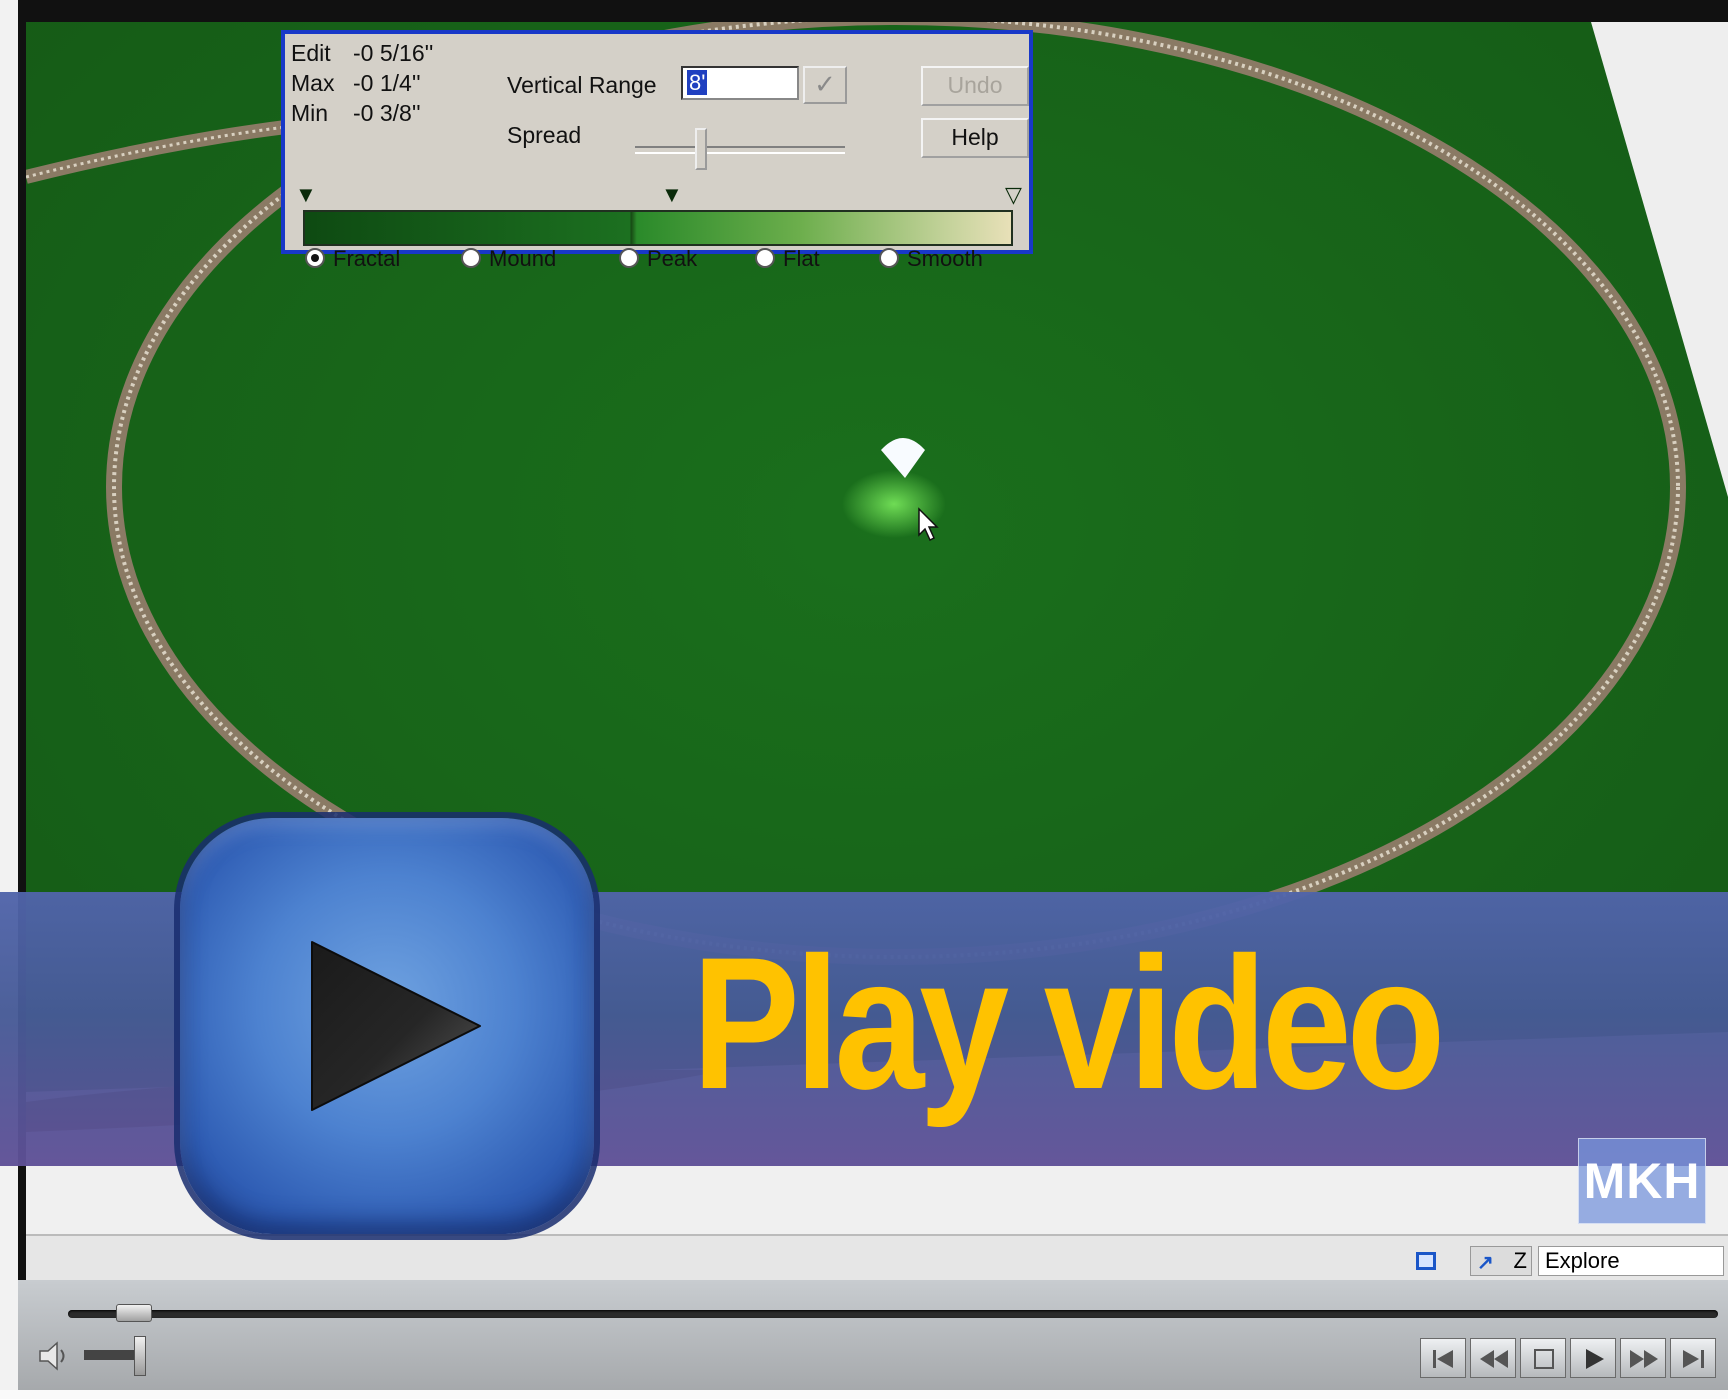  What do you see at coordinates (658, 228) in the screenshot?
I see `elevation-gradient-bar` at bounding box center [658, 228].